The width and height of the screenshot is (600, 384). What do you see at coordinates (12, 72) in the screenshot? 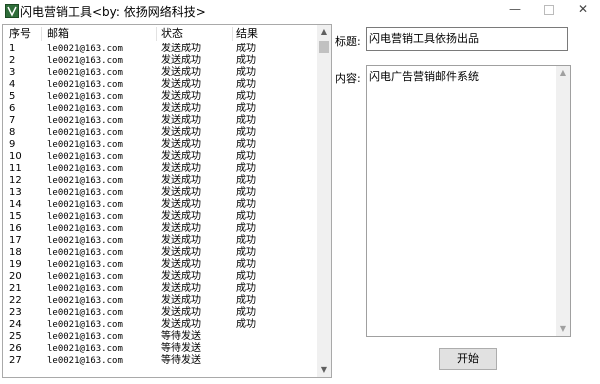
I see `row-number: 3` at bounding box center [12, 72].